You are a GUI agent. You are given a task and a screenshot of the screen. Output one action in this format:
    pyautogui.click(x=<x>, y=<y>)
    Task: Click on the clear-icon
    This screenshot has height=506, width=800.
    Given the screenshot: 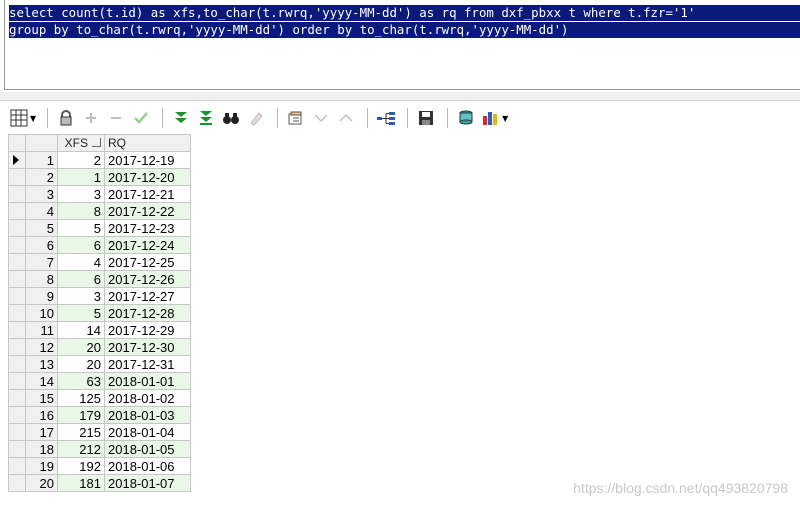 What is the action you would take?
    pyautogui.click(x=256, y=118)
    